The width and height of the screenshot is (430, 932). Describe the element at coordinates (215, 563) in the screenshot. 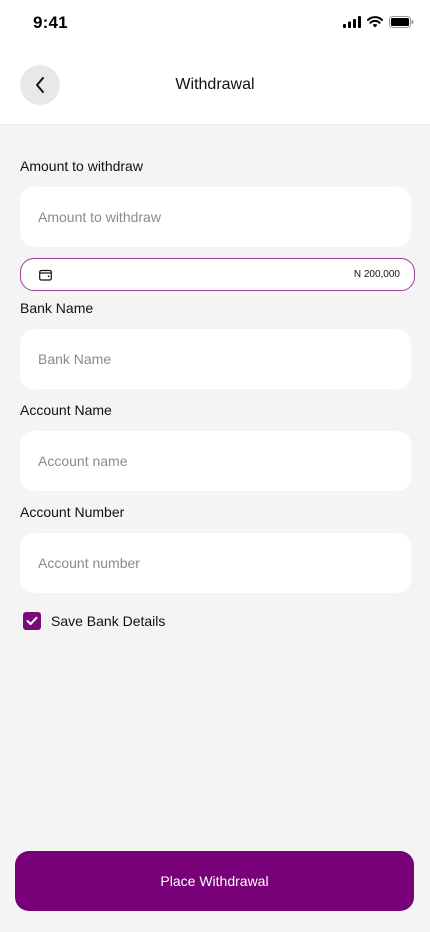

I see `account-number-input` at that location.